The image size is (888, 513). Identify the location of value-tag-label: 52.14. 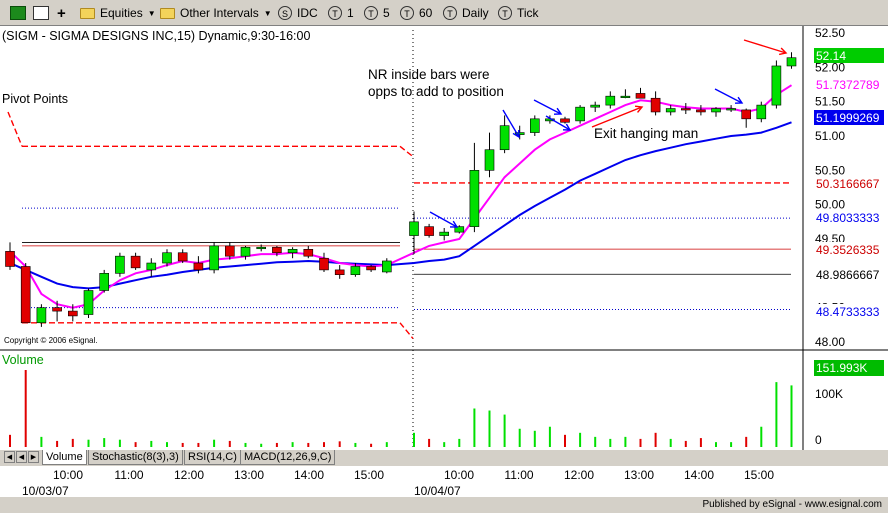
(831, 56).